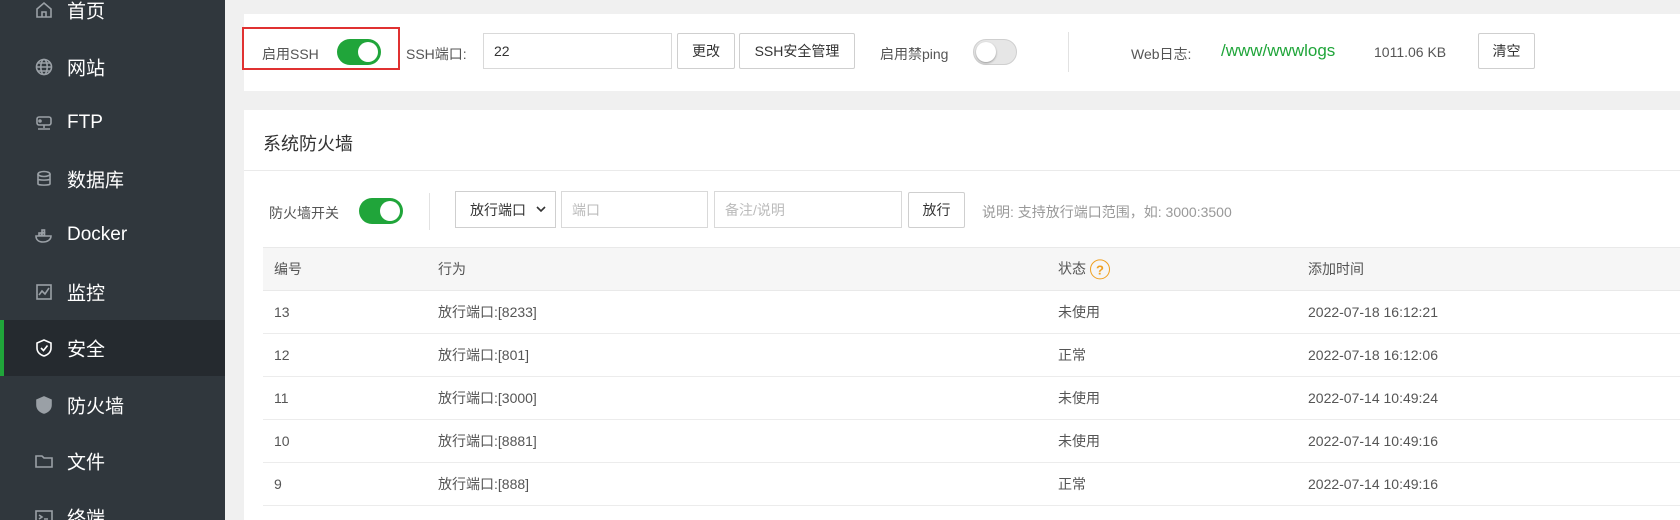 The image size is (1680, 520). What do you see at coordinates (381, 211) in the screenshot?
I see `firewall-switch-toggle` at bounding box center [381, 211].